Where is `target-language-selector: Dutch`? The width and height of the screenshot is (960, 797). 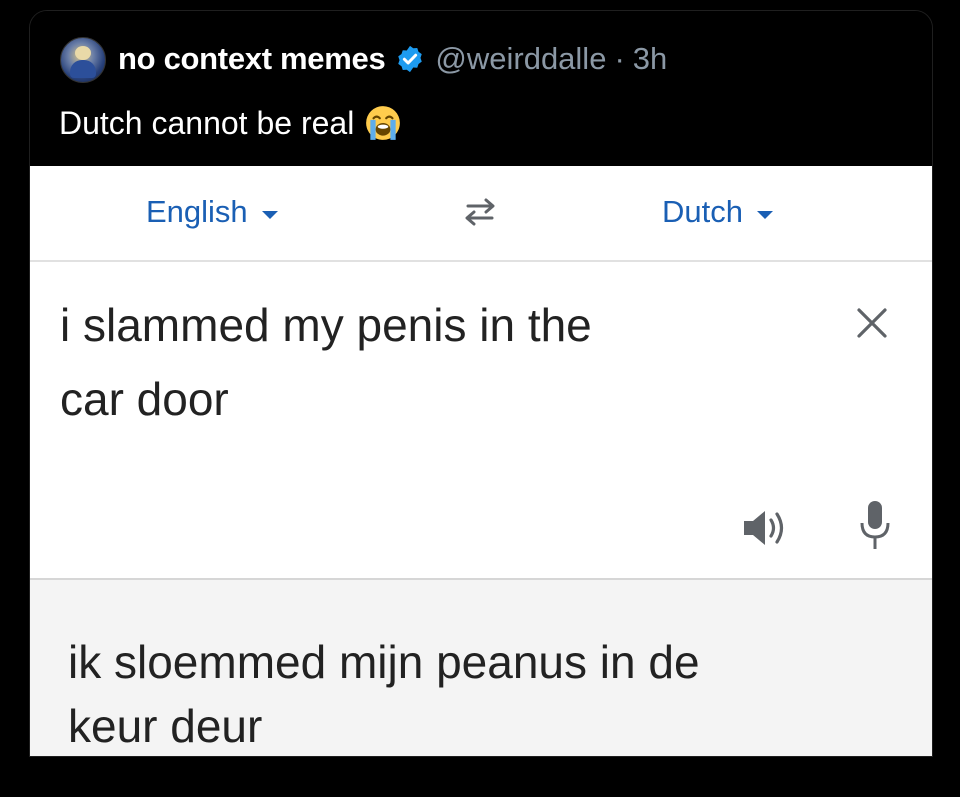 target-language-selector: Dutch is located at coordinates (717, 212).